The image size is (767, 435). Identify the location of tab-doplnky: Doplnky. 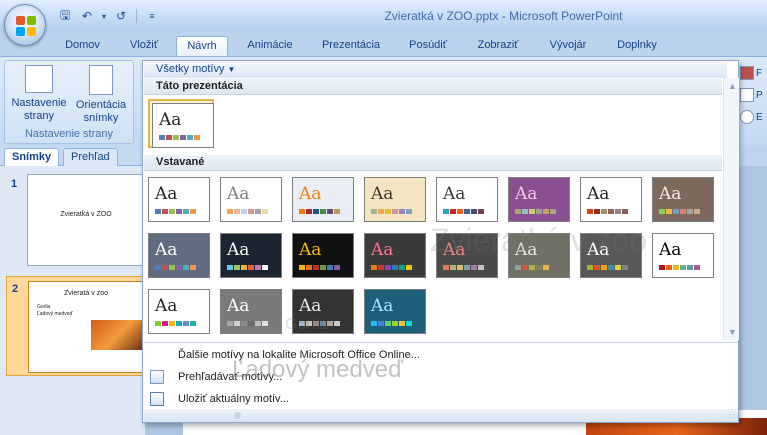
(637, 46).